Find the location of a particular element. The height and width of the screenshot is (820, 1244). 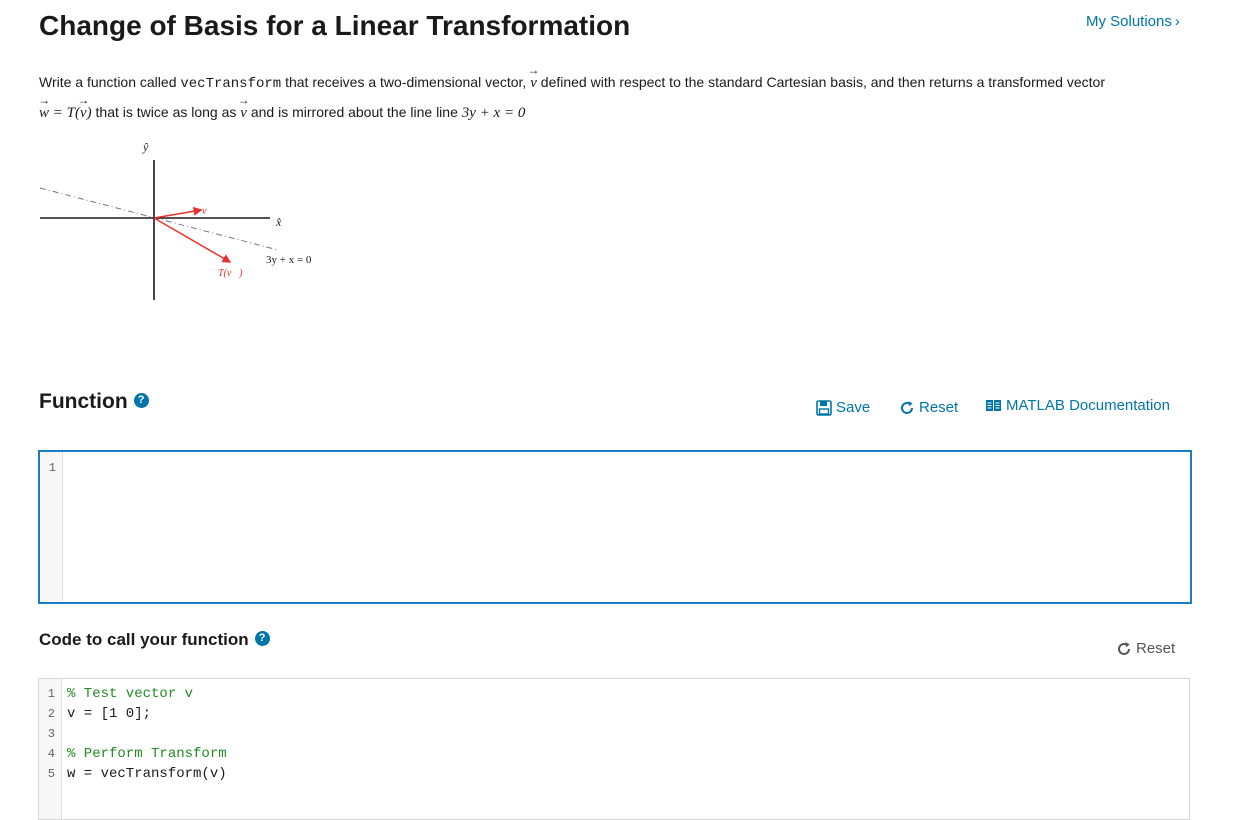

y-axis-label: ŷ is located at coordinates (145, 147).